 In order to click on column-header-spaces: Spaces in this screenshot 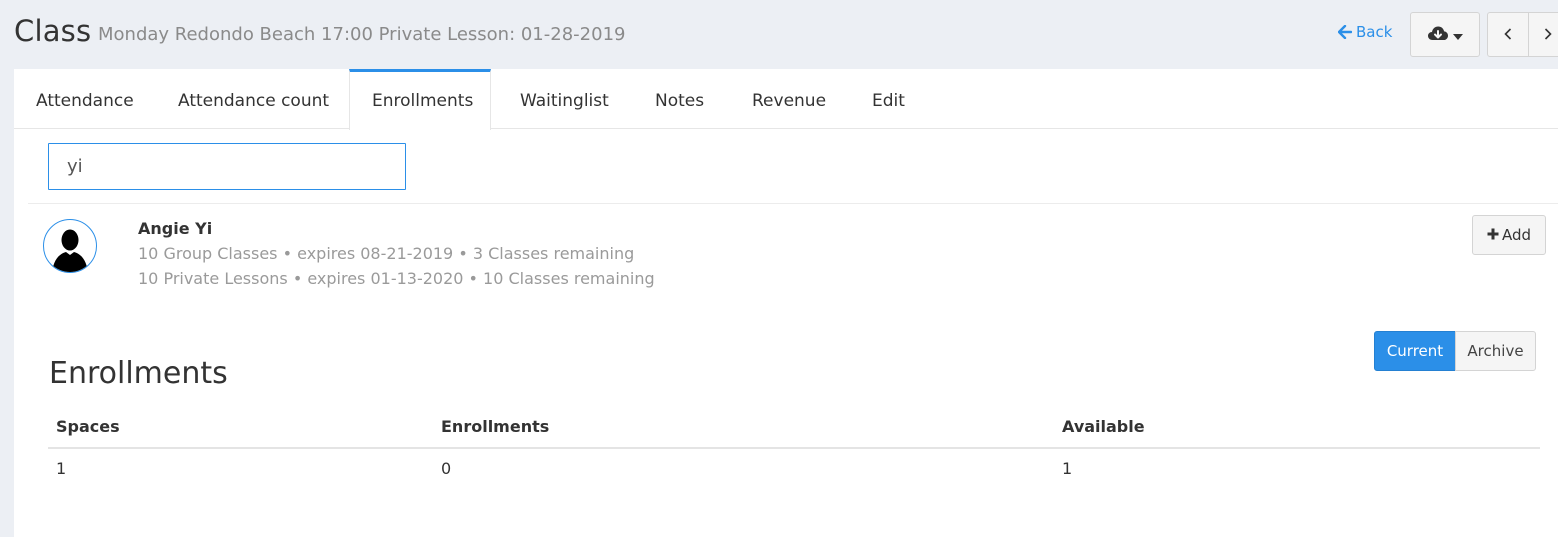, I will do `click(88, 426)`.